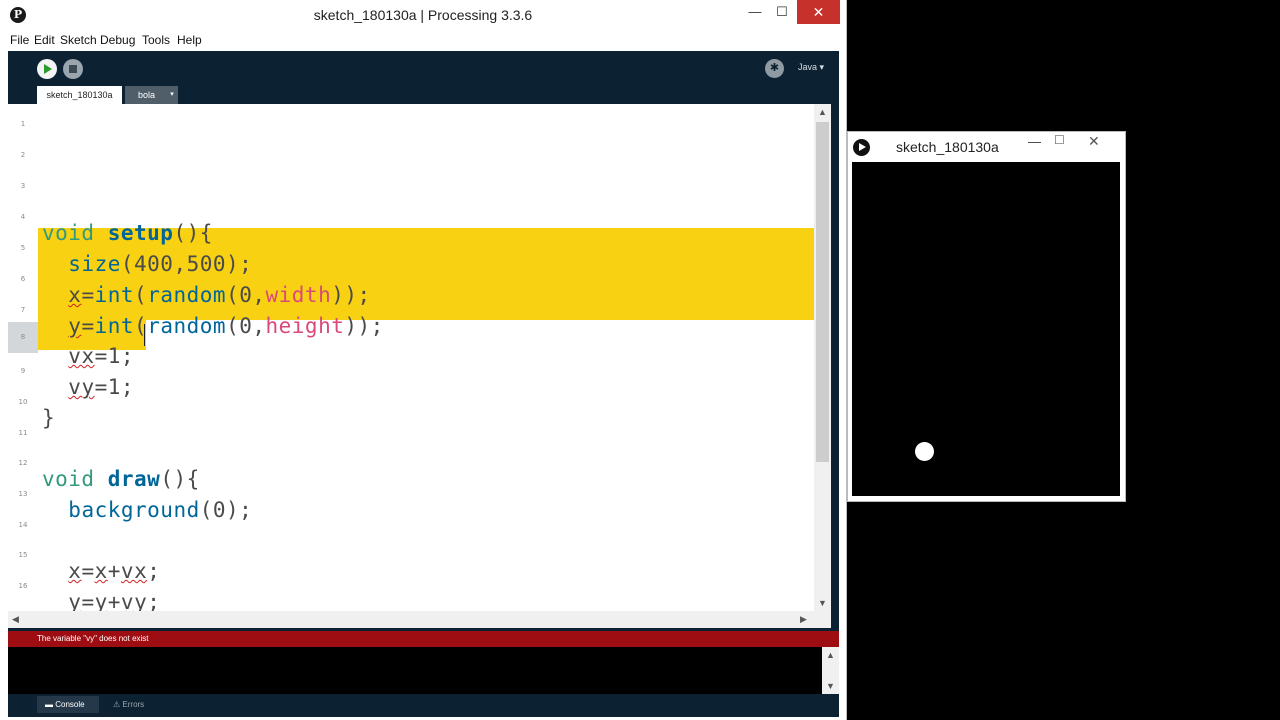  Describe the element at coordinates (23, 525) in the screenshot. I see `line-number: 14` at that location.